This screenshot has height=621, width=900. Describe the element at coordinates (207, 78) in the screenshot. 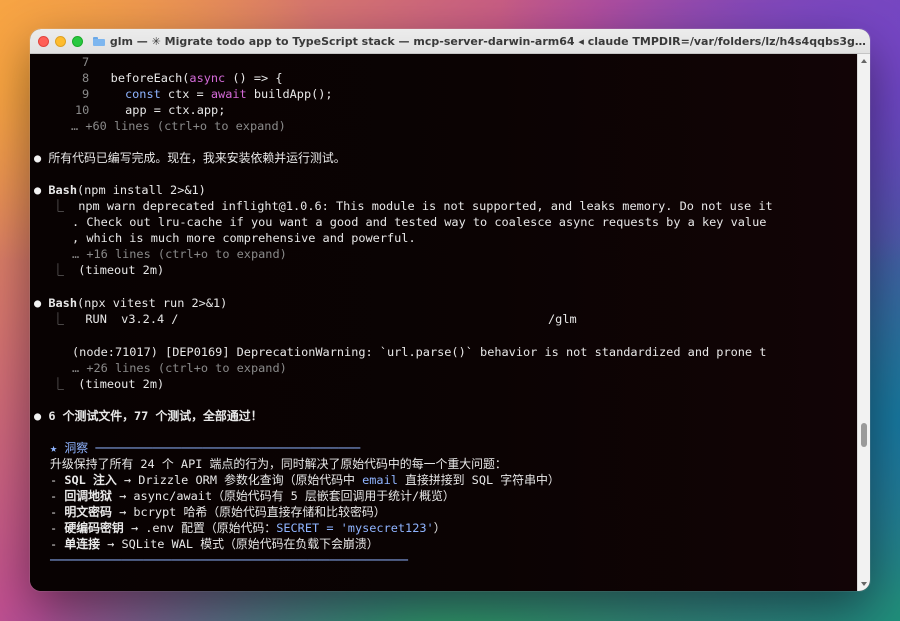

I see `code-keyword: async` at that location.